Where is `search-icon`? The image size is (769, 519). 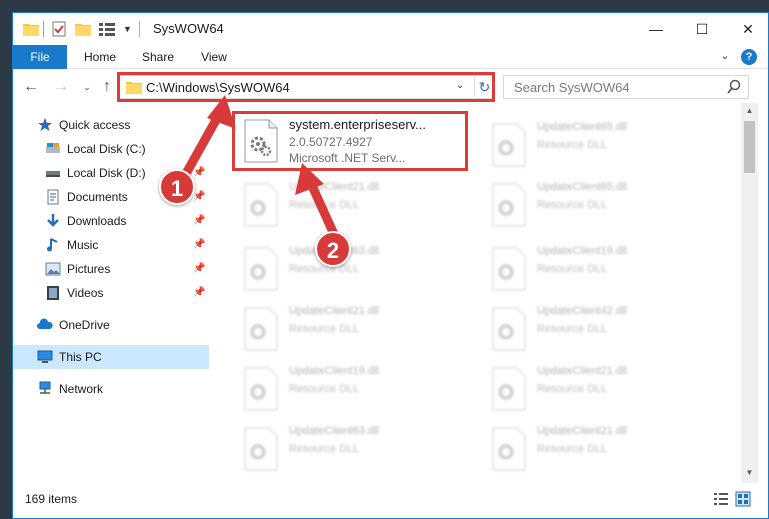
search-icon is located at coordinates (734, 87).